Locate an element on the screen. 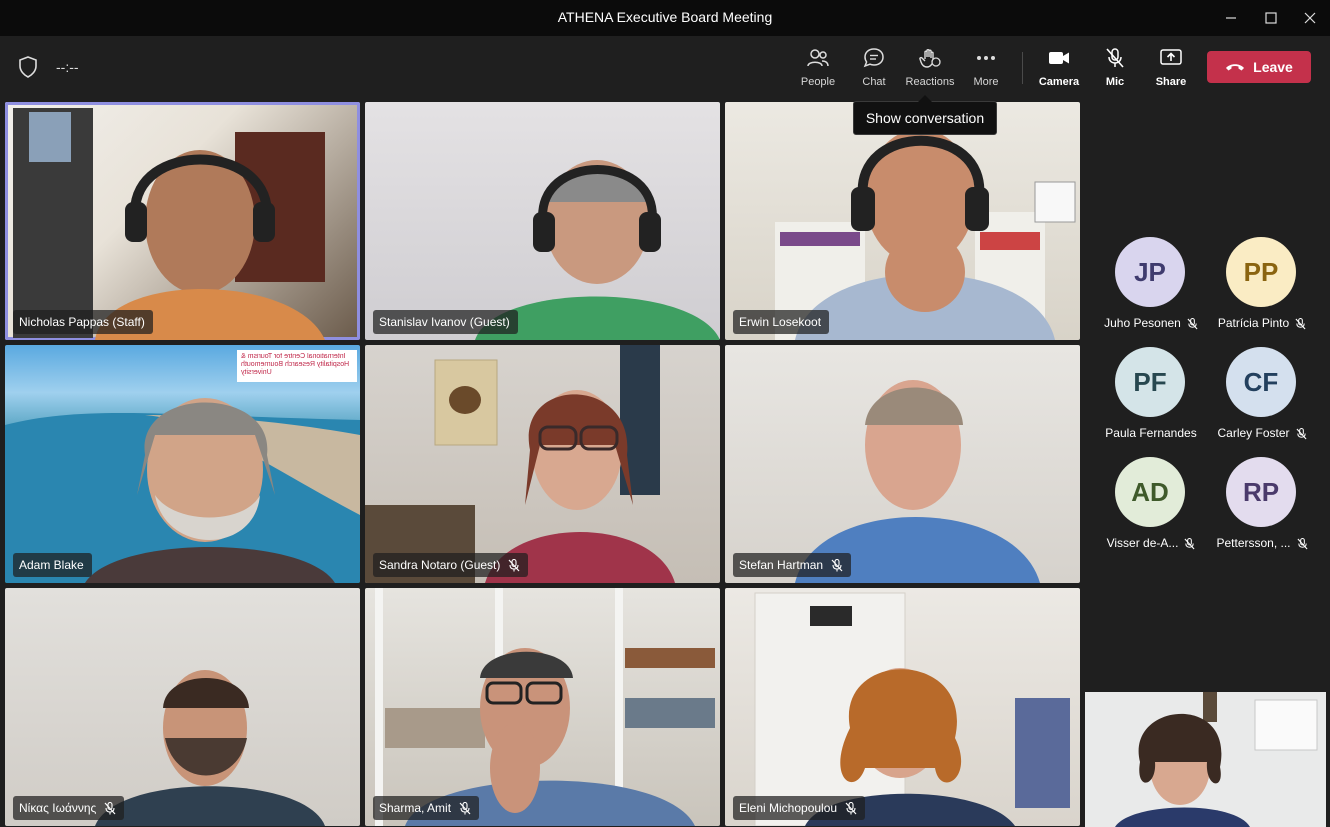 The image size is (1330, 827). roster-name-text: Carley Foster is located at coordinates (1253, 433).